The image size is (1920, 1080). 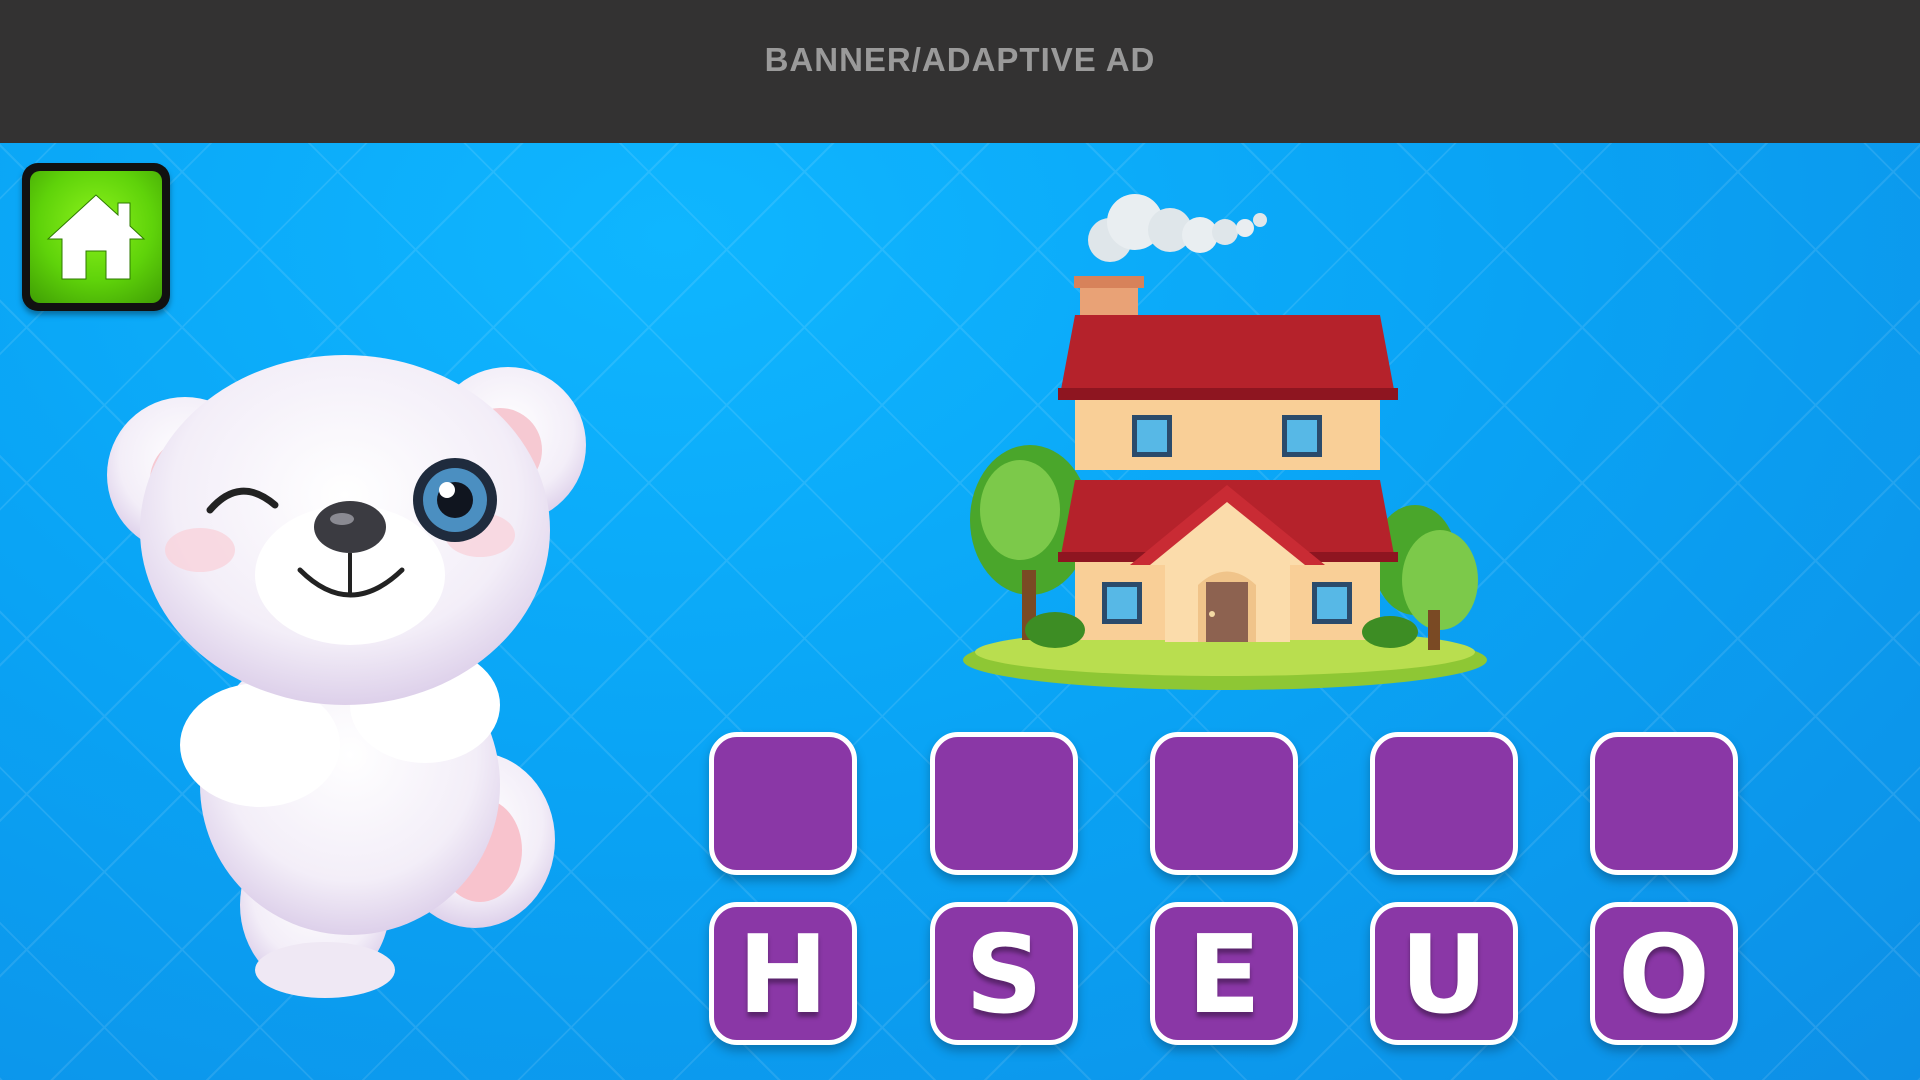 What do you see at coordinates (346, 676) in the screenshot?
I see `teddy-bear-icon` at bounding box center [346, 676].